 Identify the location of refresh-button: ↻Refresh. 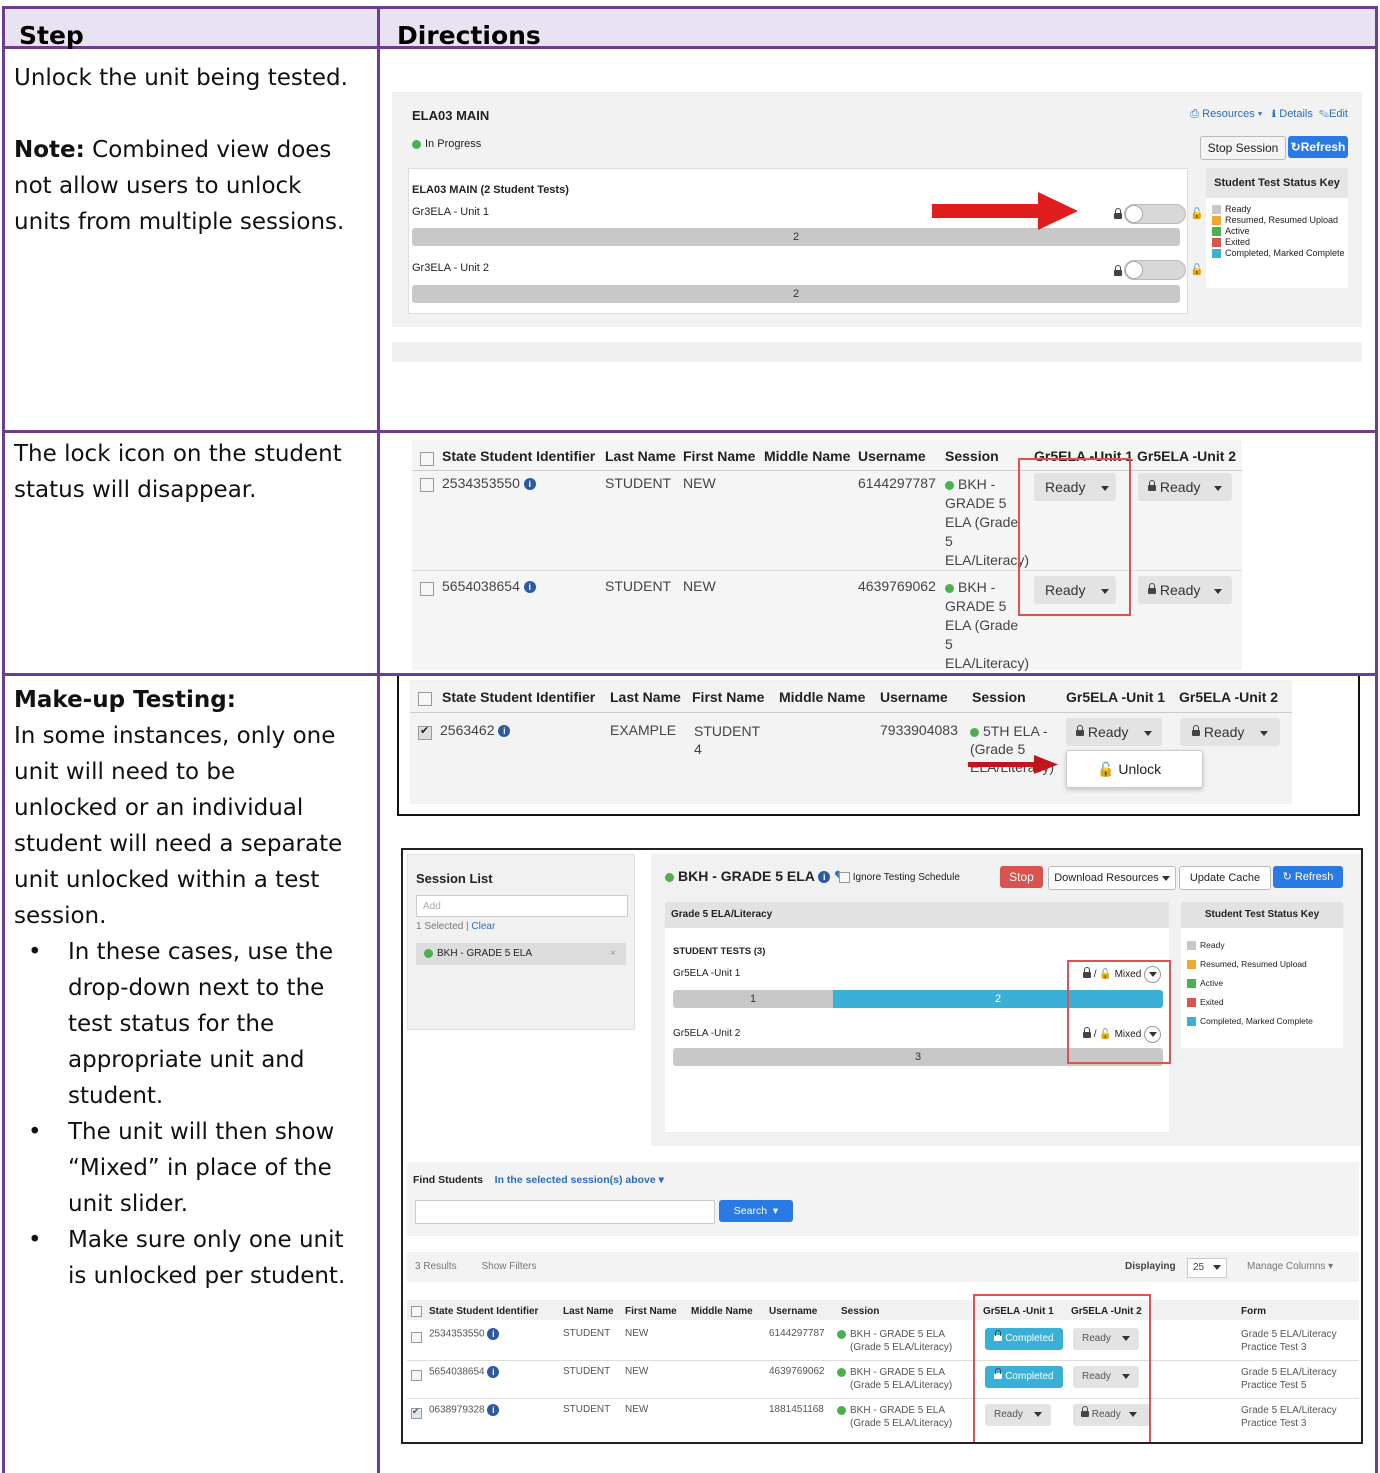
(1318, 147).